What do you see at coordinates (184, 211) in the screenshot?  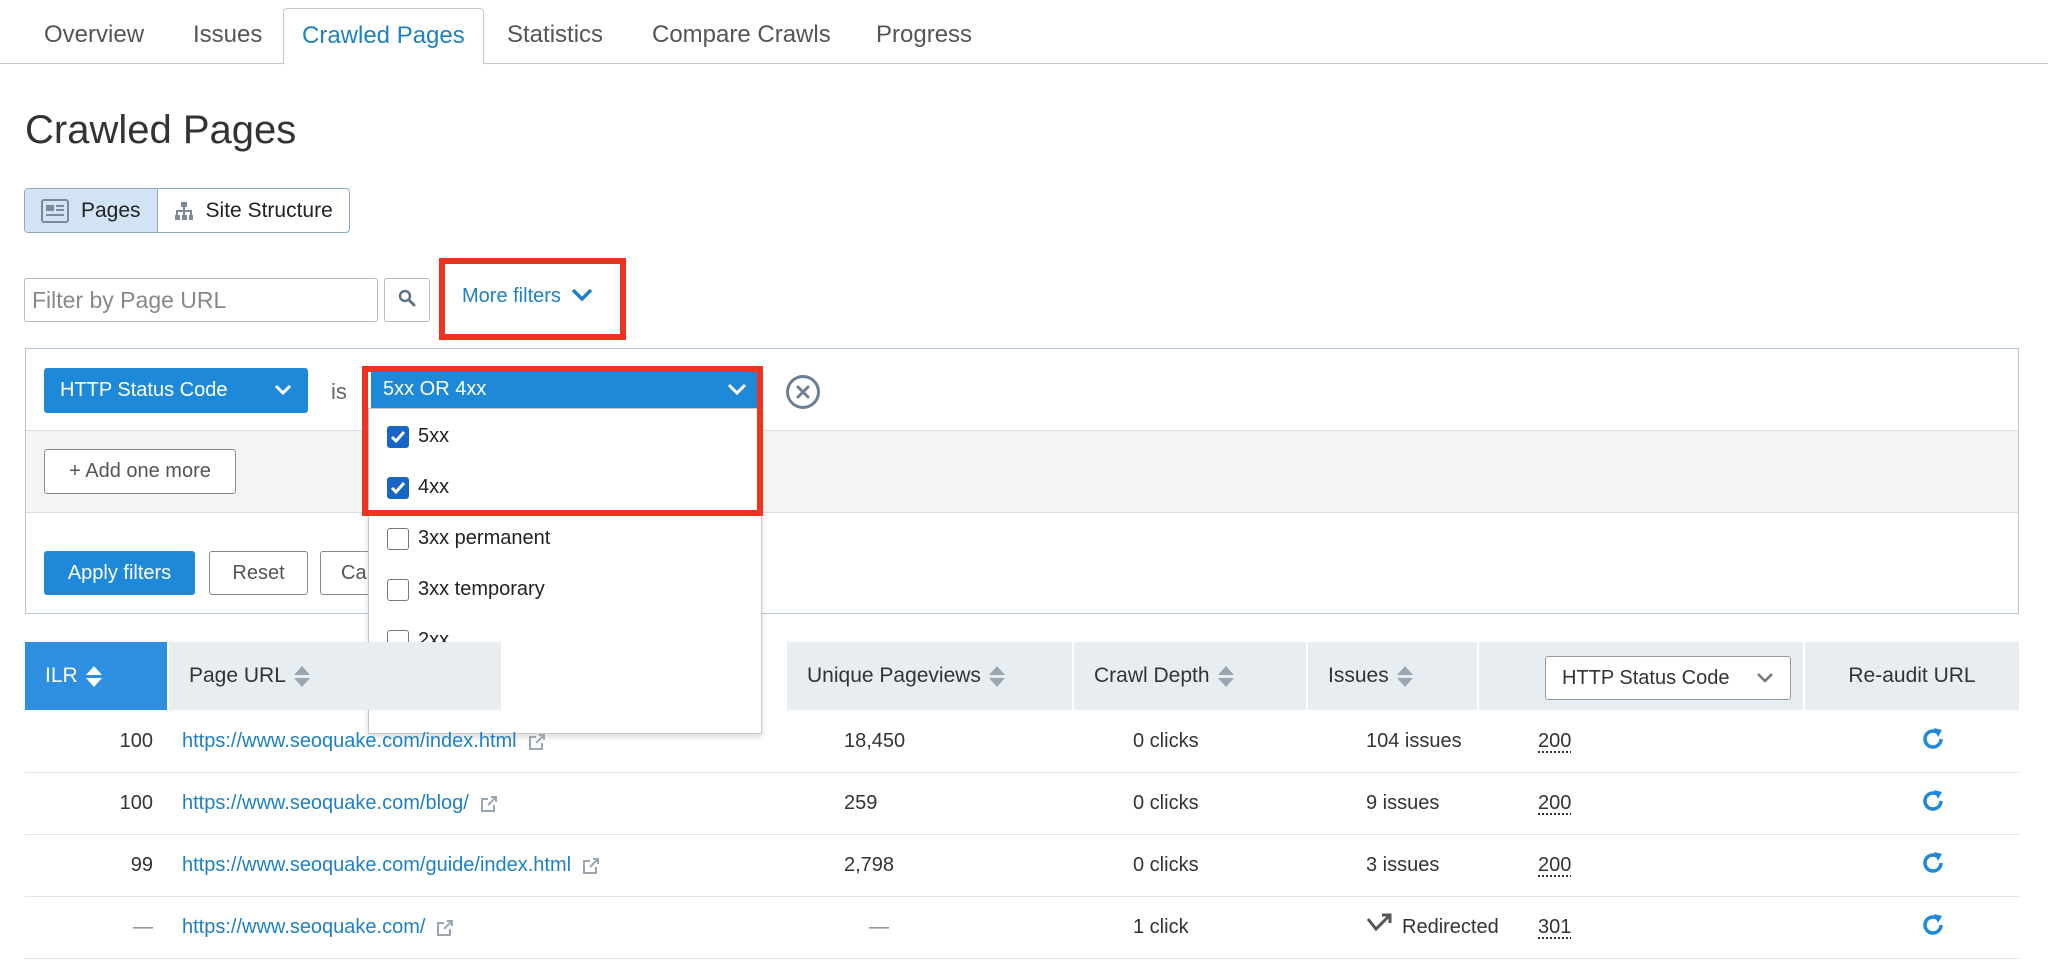 I see `site-structure-icon` at bounding box center [184, 211].